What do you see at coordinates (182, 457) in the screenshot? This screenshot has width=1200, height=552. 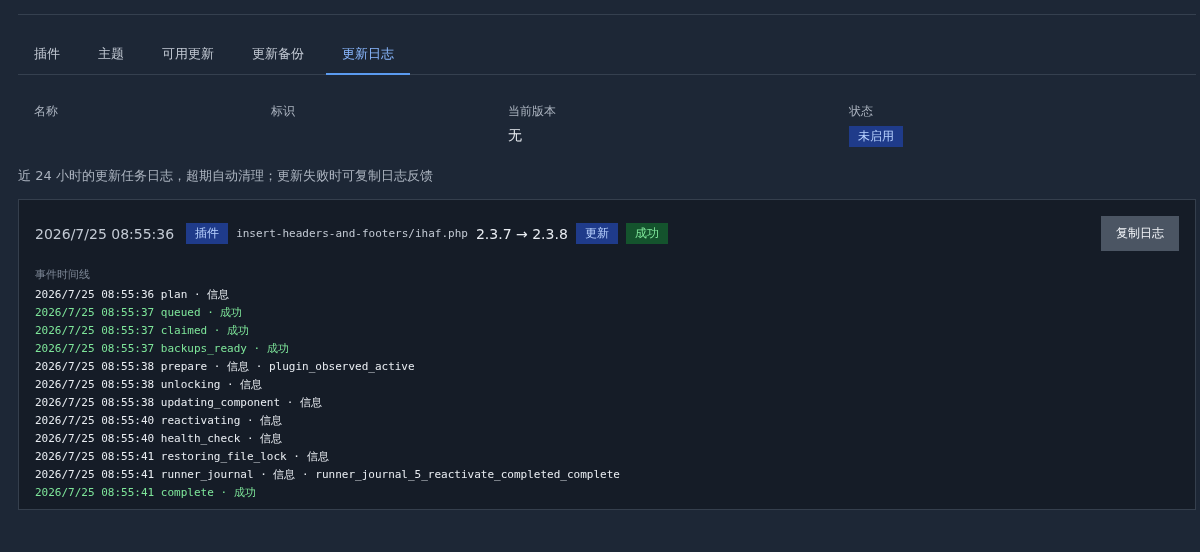 I see `log-line: 2026/7/25 08:55:41 restoring_file_lock · 信息` at bounding box center [182, 457].